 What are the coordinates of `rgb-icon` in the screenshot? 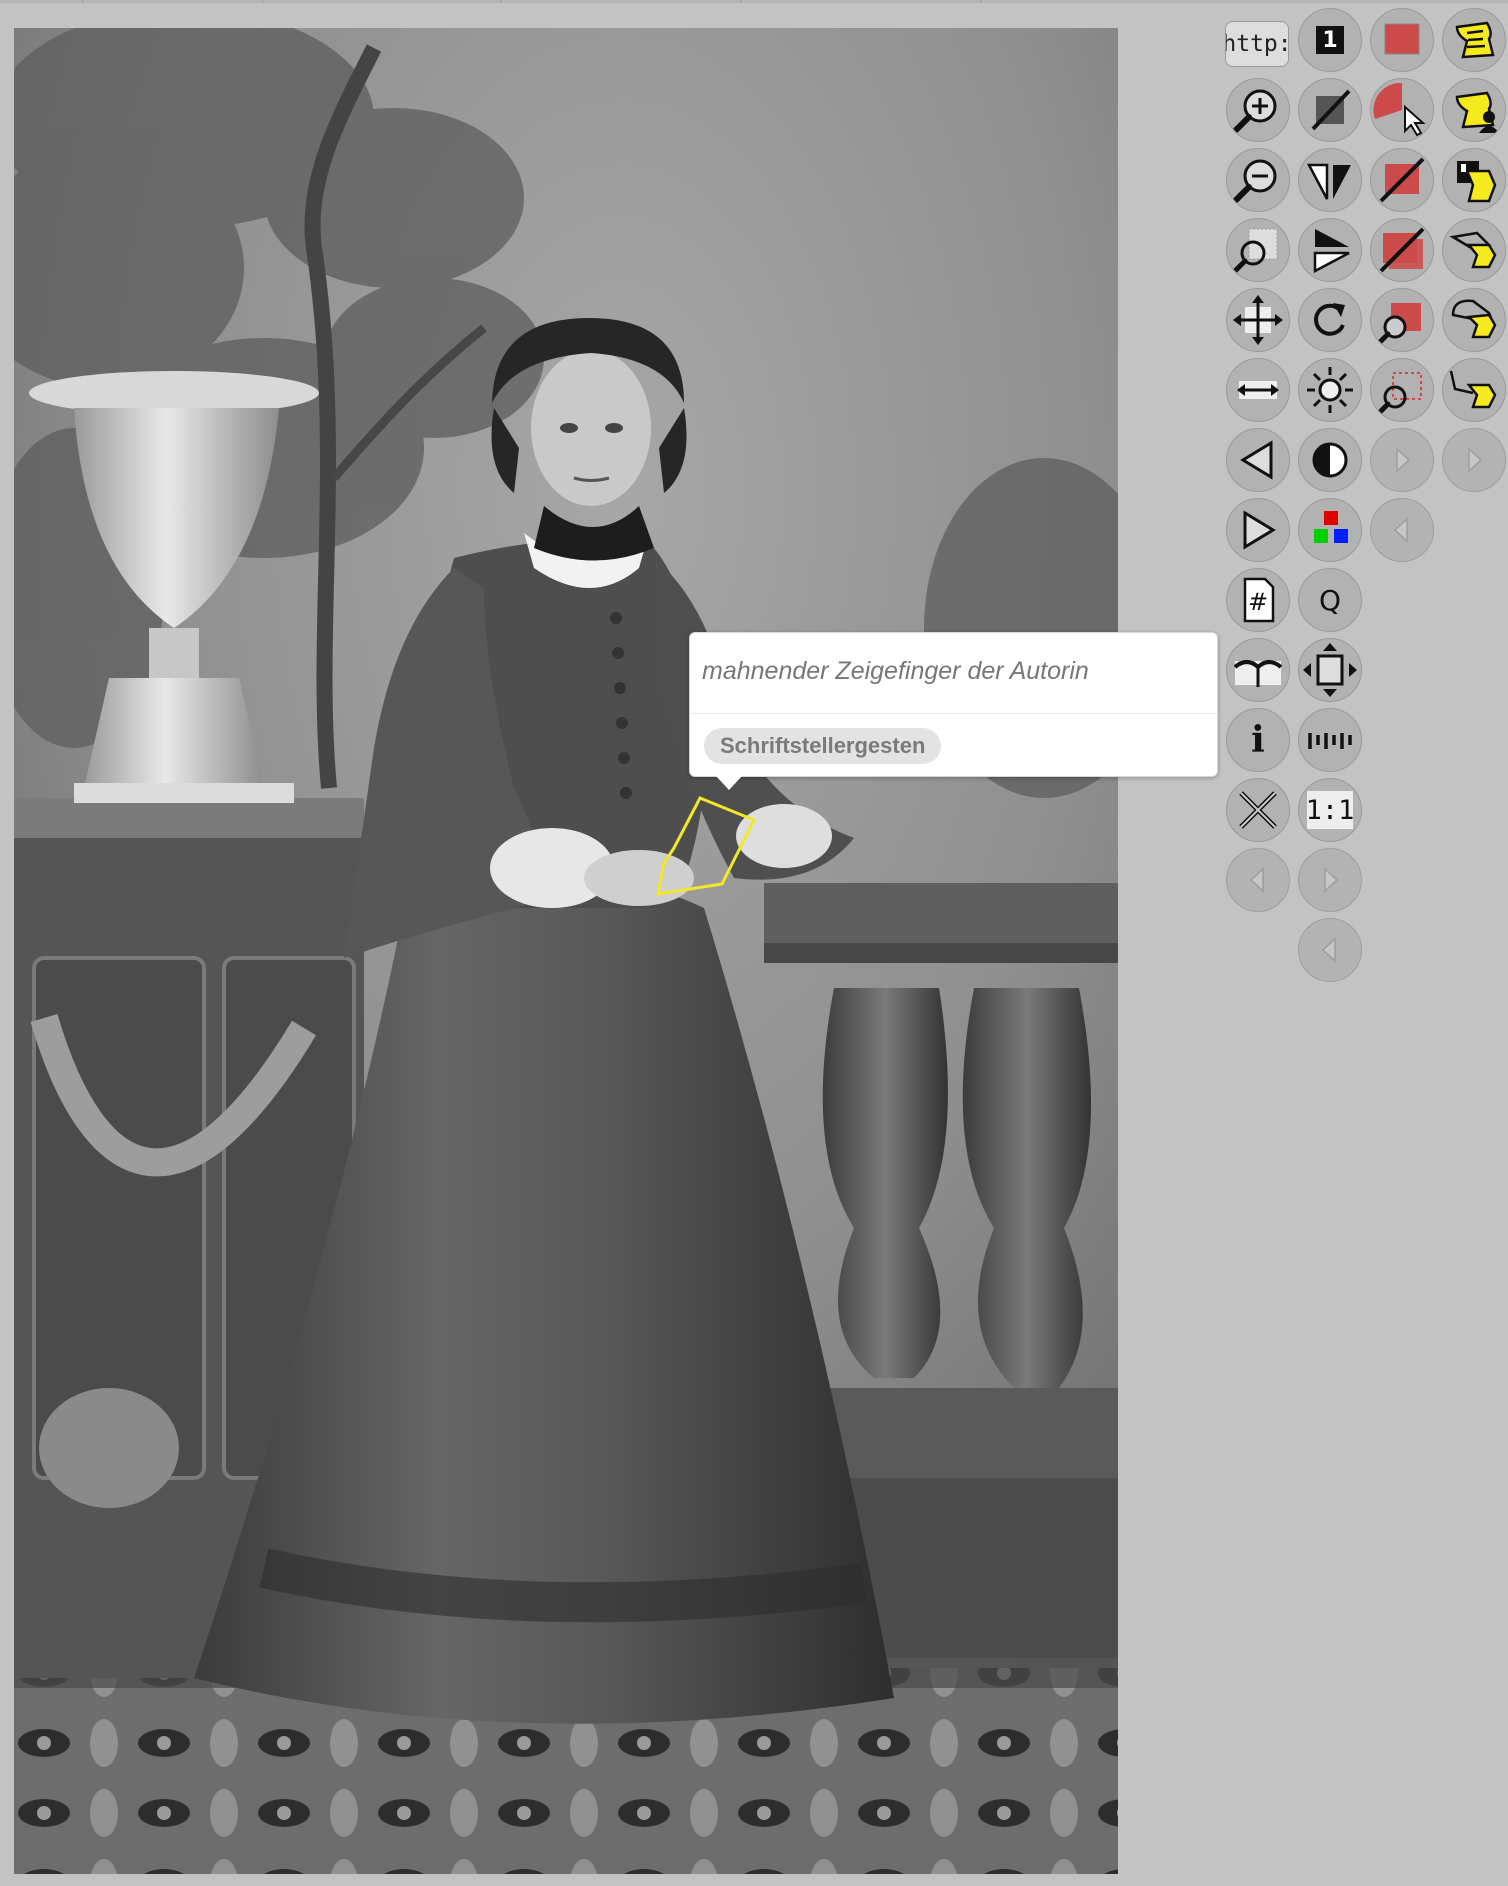 It's located at (1331, 527).